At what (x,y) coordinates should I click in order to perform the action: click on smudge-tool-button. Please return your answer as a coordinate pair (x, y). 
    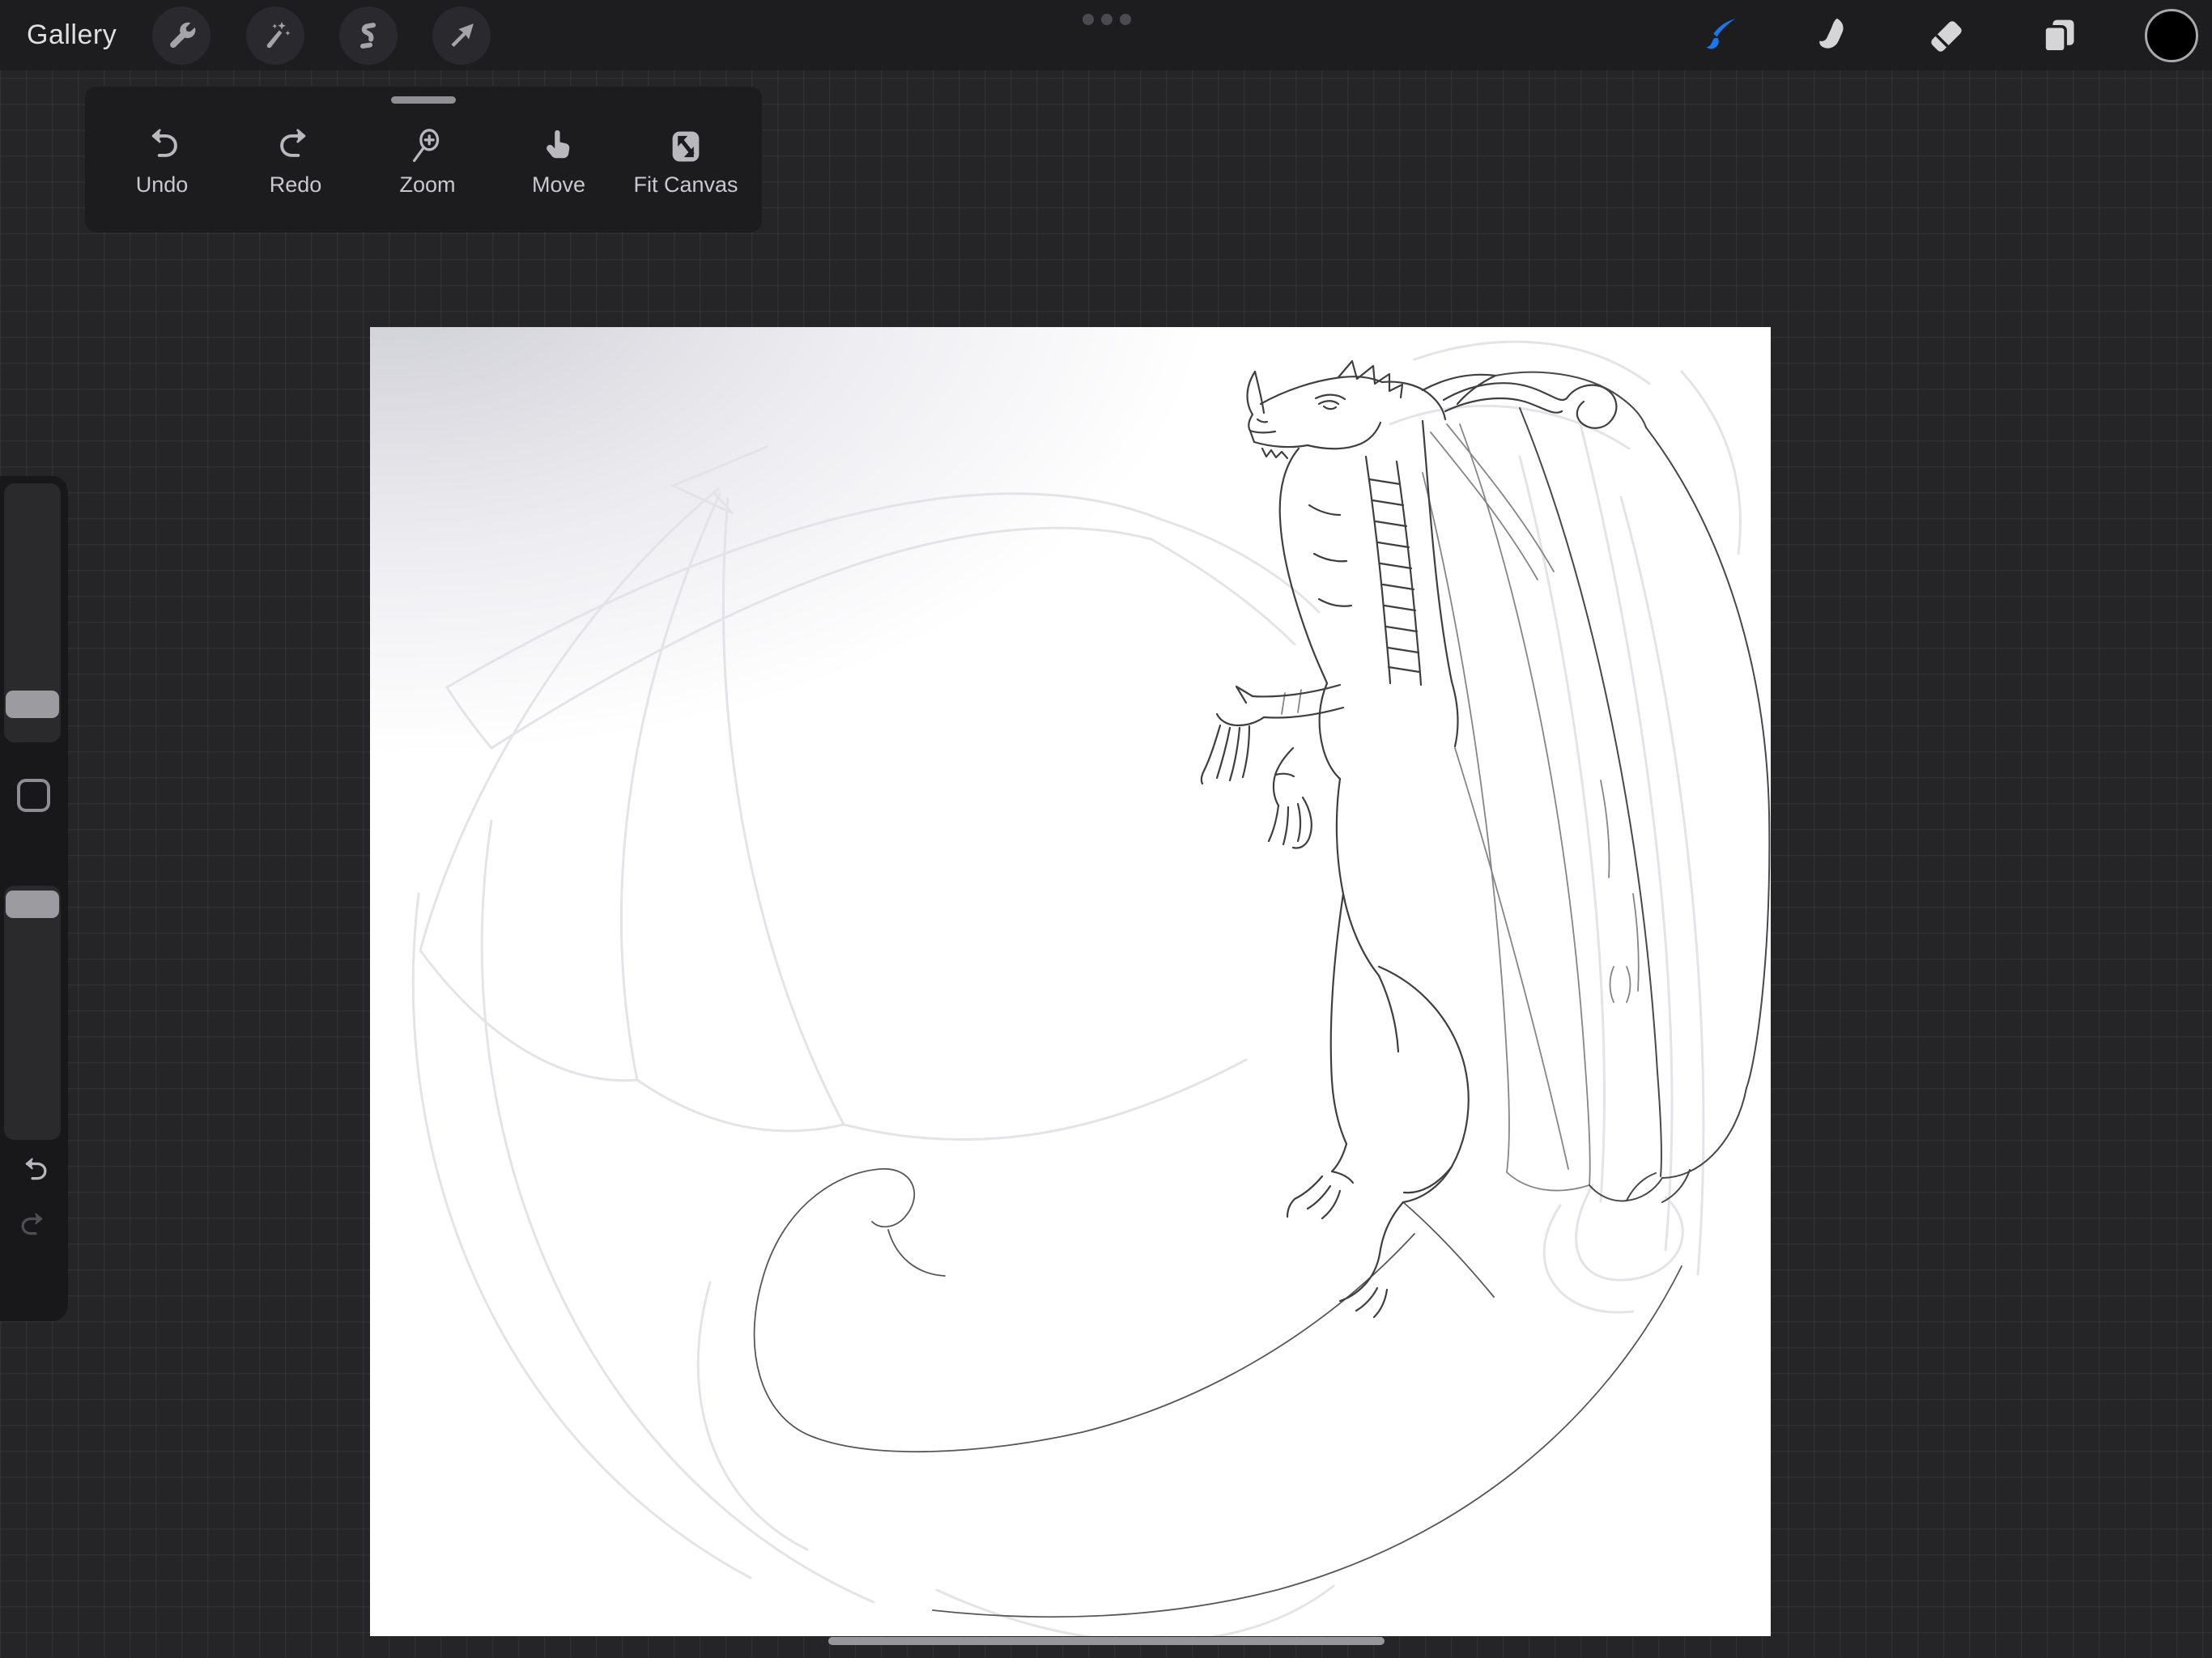
    Looking at the image, I should click on (1831, 35).